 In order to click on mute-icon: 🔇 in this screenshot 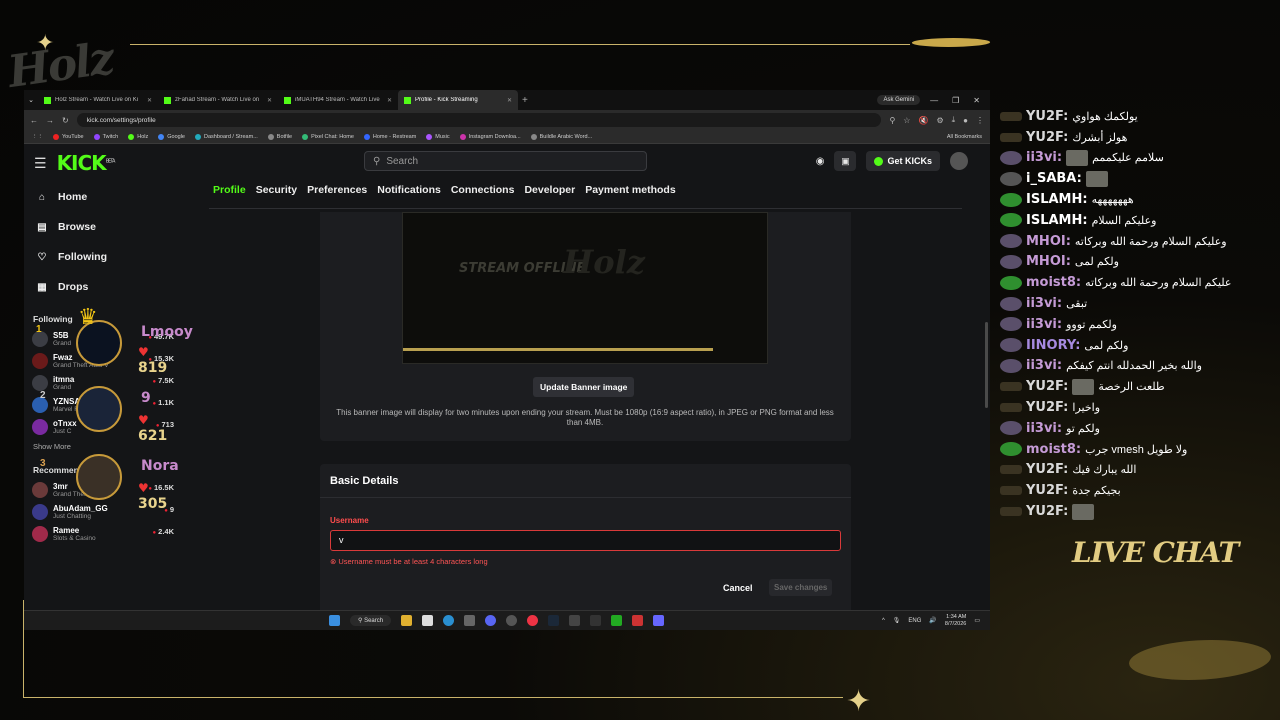, I will do `click(923, 120)`.